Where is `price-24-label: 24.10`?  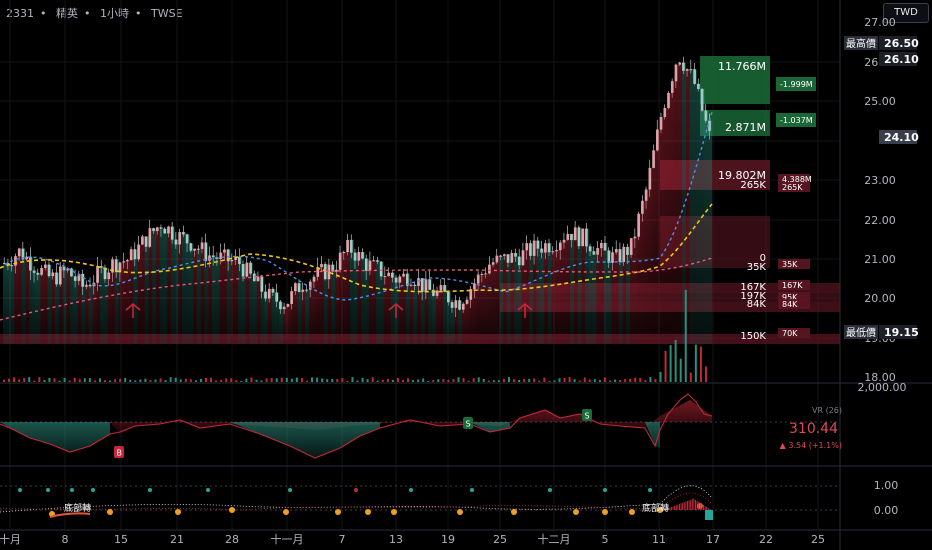 price-24-label: 24.10 is located at coordinates (901, 137).